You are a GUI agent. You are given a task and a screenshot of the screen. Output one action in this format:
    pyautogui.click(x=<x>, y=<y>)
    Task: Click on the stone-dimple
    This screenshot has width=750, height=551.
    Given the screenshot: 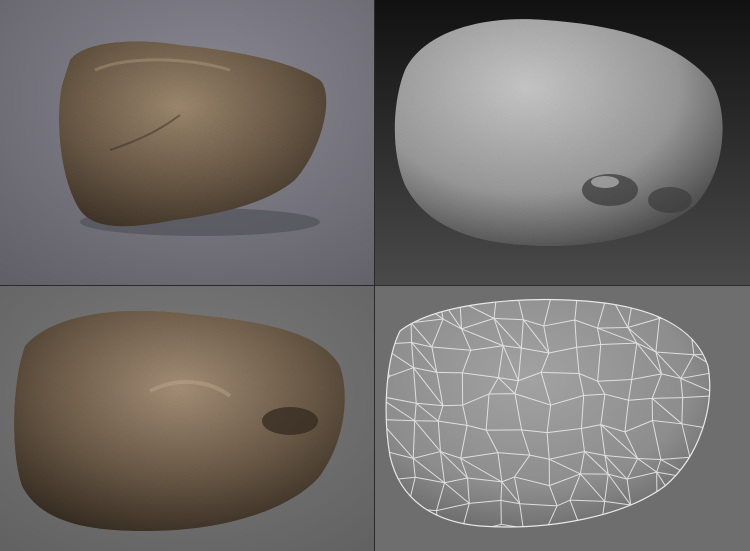 What is the action you would take?
    pyautogui.click(x=290, y=421)
    